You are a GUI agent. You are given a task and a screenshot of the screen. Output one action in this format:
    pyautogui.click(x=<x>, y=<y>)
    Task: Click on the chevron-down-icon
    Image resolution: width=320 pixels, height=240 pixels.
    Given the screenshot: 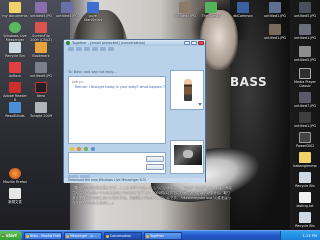 What is the action you would take?
    pyautogui.click(x=200, y=104)
    